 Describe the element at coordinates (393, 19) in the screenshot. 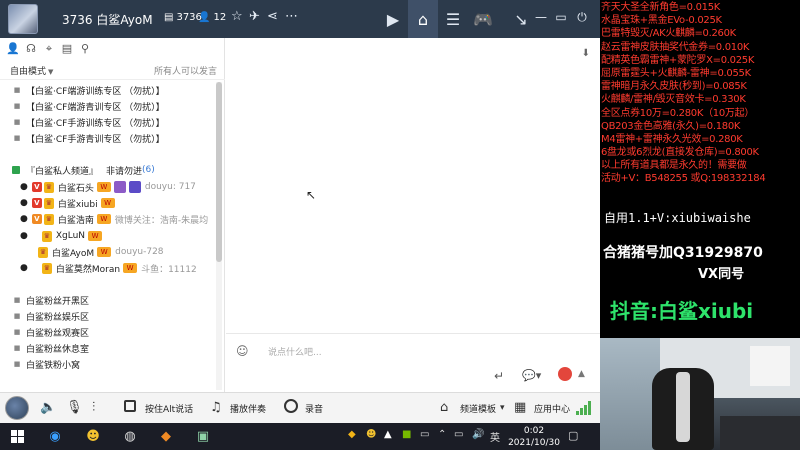

I see `video-icon: ▶` at that location.